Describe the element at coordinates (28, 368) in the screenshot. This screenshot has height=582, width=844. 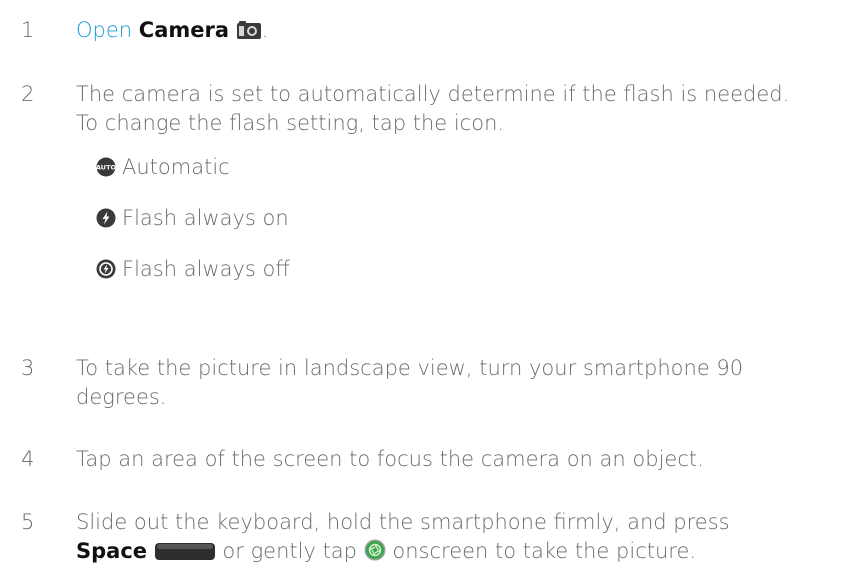
I see `step-number: 3` at that location.